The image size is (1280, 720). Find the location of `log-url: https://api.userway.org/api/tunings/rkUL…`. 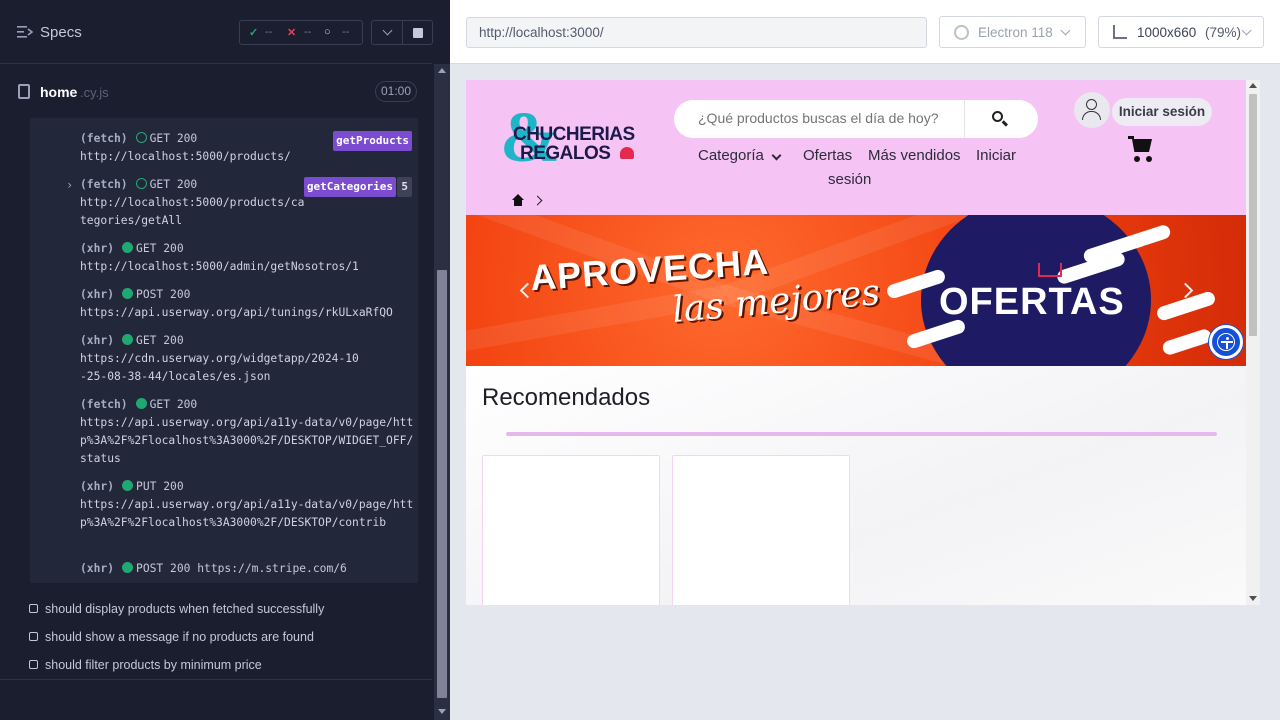

log-url: https://api.userway.org/api/tunings/rkUL… is located at coordinates (236, 312).